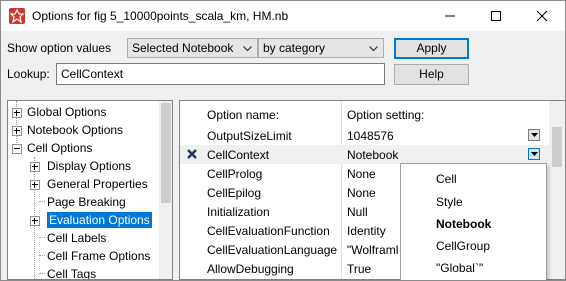 The image size is (566, 281). Describe the element at coordinates (238, 212) in the screenshot. I see `option-name: Initialization` at that location.